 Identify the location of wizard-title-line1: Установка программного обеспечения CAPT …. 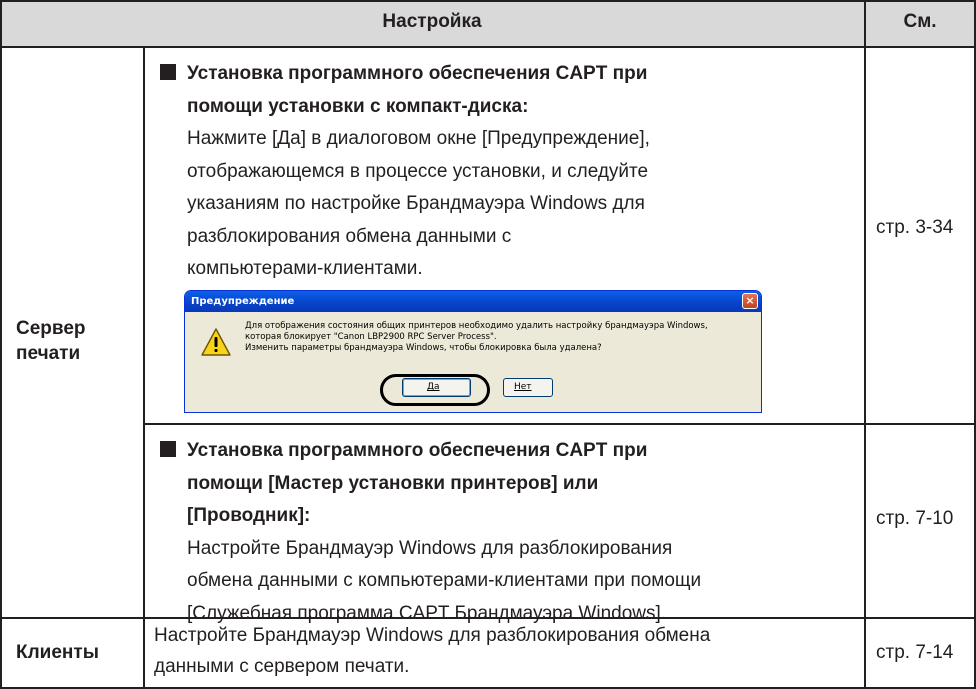
(417, 450).